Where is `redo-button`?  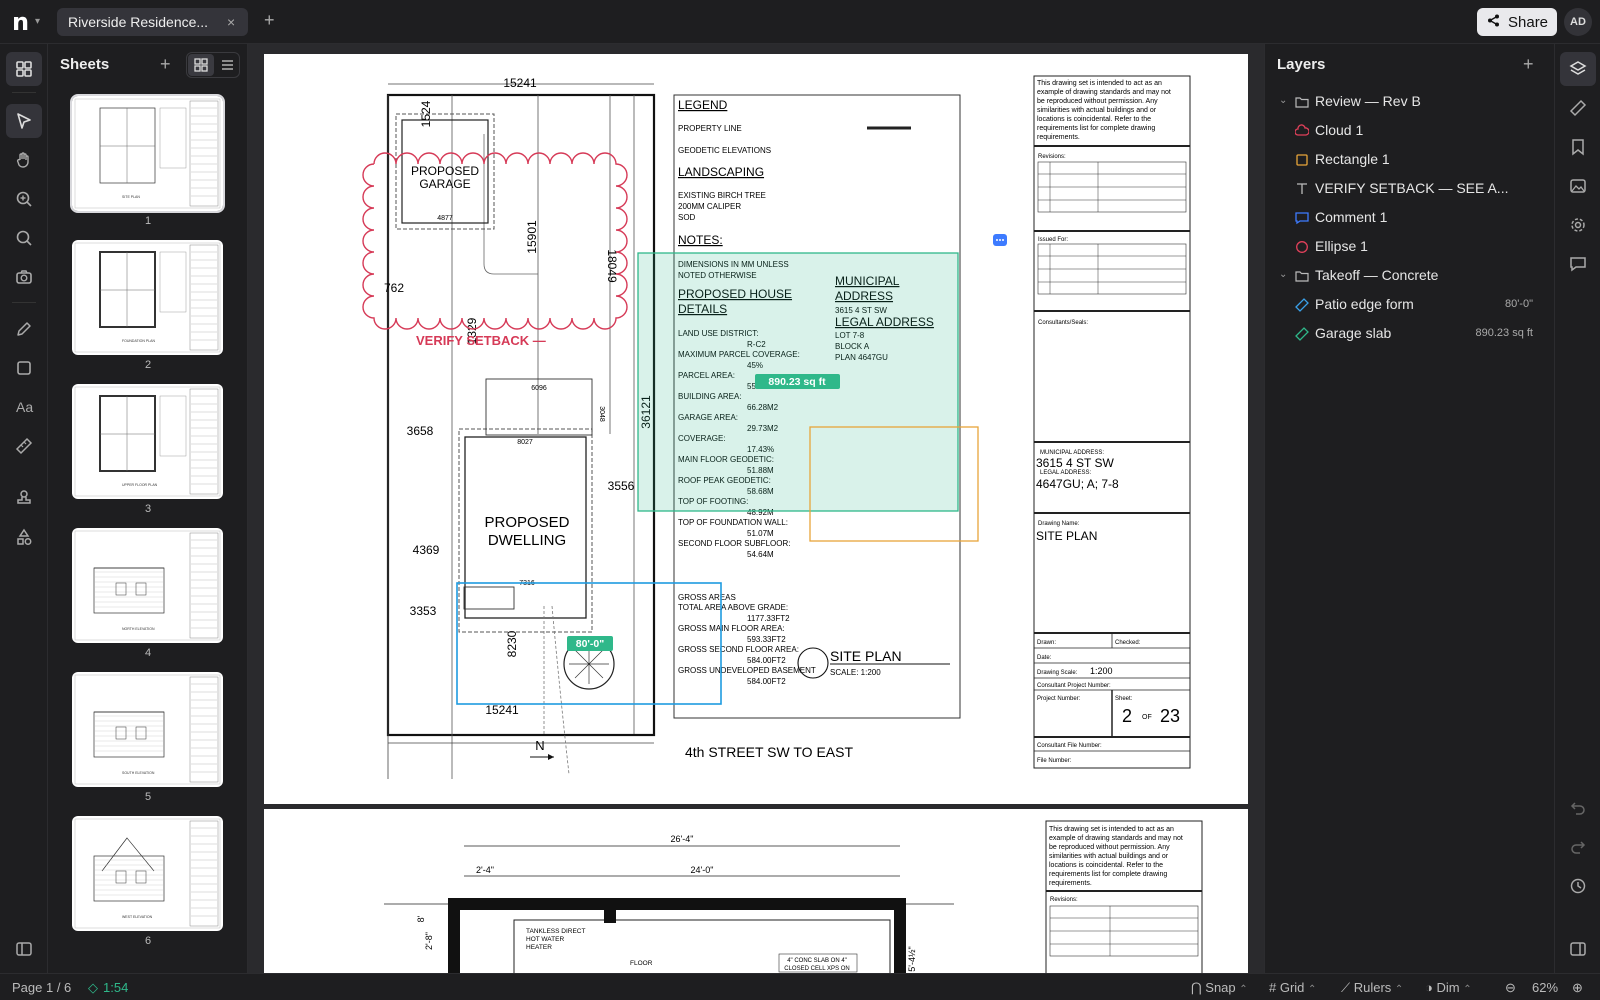
redo-button is located at coordinates (1578, 847).